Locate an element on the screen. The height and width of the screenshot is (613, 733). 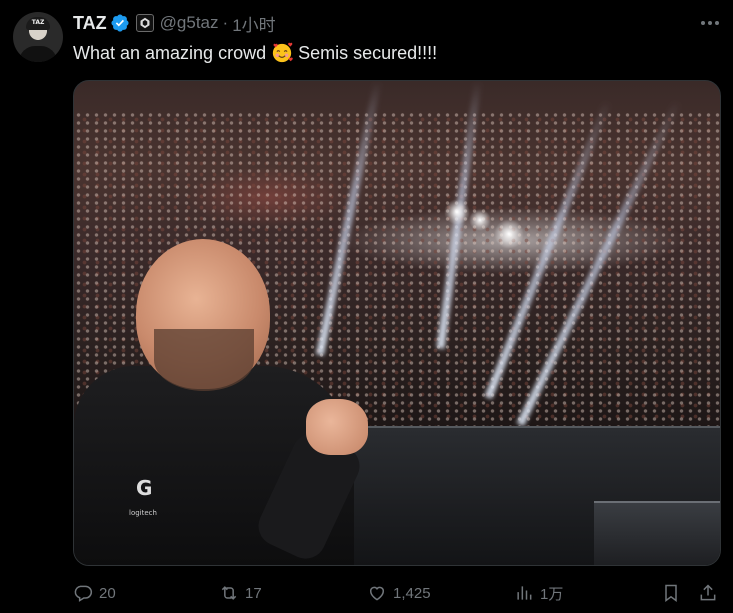
more-dots-icon is located at coordinates (710, 23).